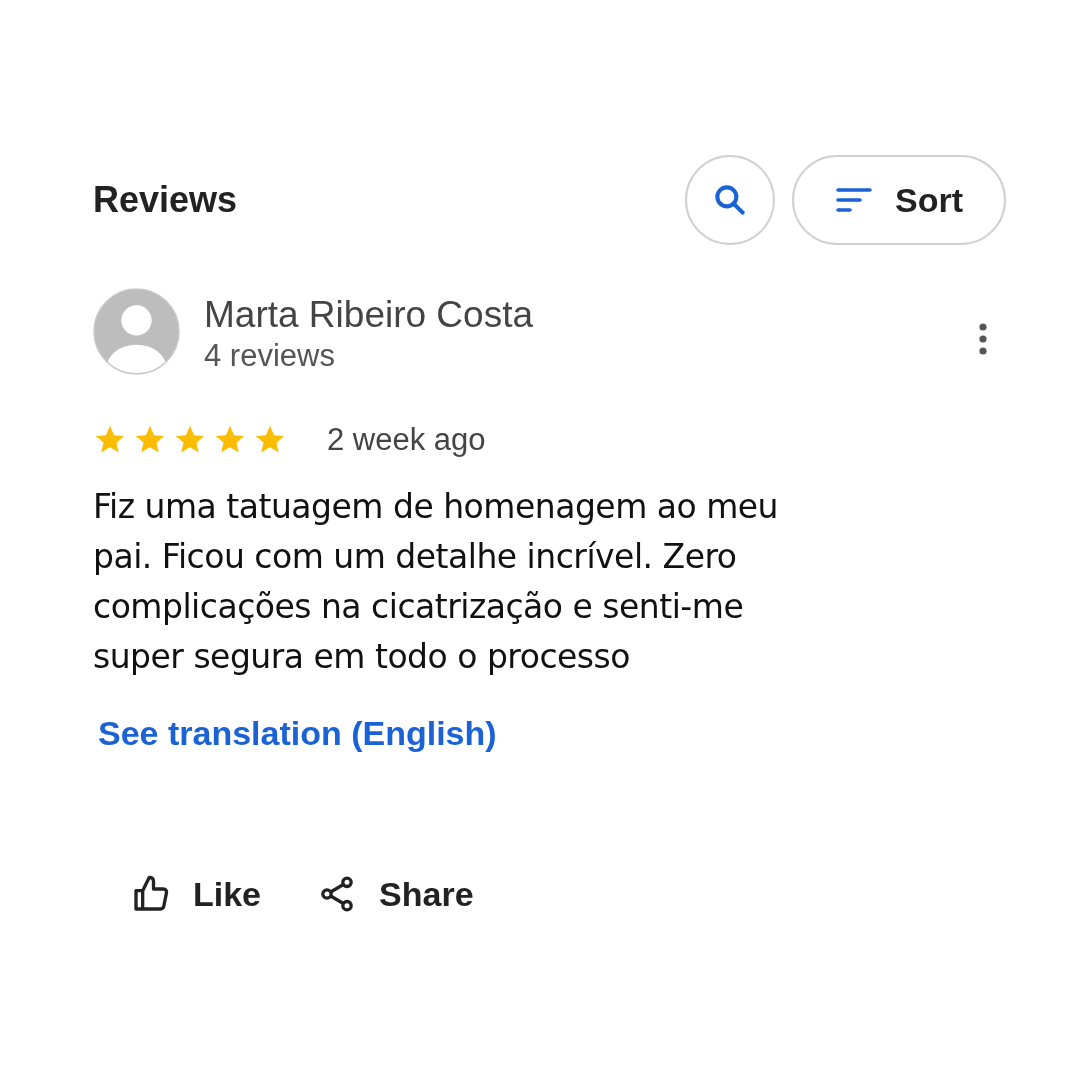 This screenshot has width=1080, height=1080. I want to click on thumbs-up-icon, so click(151, 894).